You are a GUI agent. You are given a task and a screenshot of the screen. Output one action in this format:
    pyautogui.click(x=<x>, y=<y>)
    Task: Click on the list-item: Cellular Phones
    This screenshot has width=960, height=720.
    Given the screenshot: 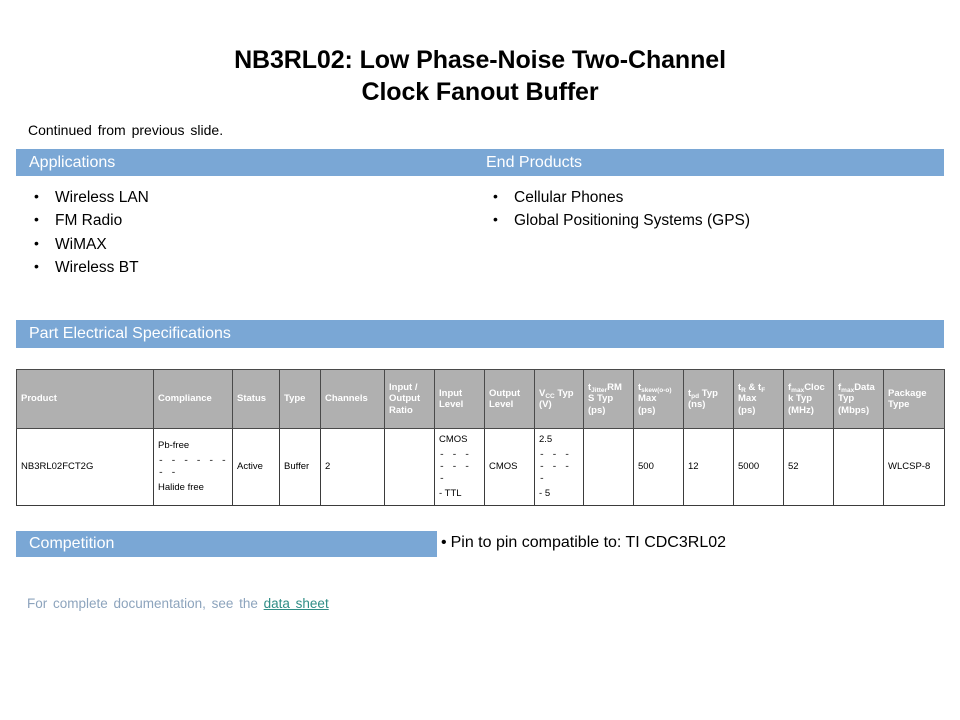 What is the action you would take?
    pyautogui.click(x=699, y=197)
    